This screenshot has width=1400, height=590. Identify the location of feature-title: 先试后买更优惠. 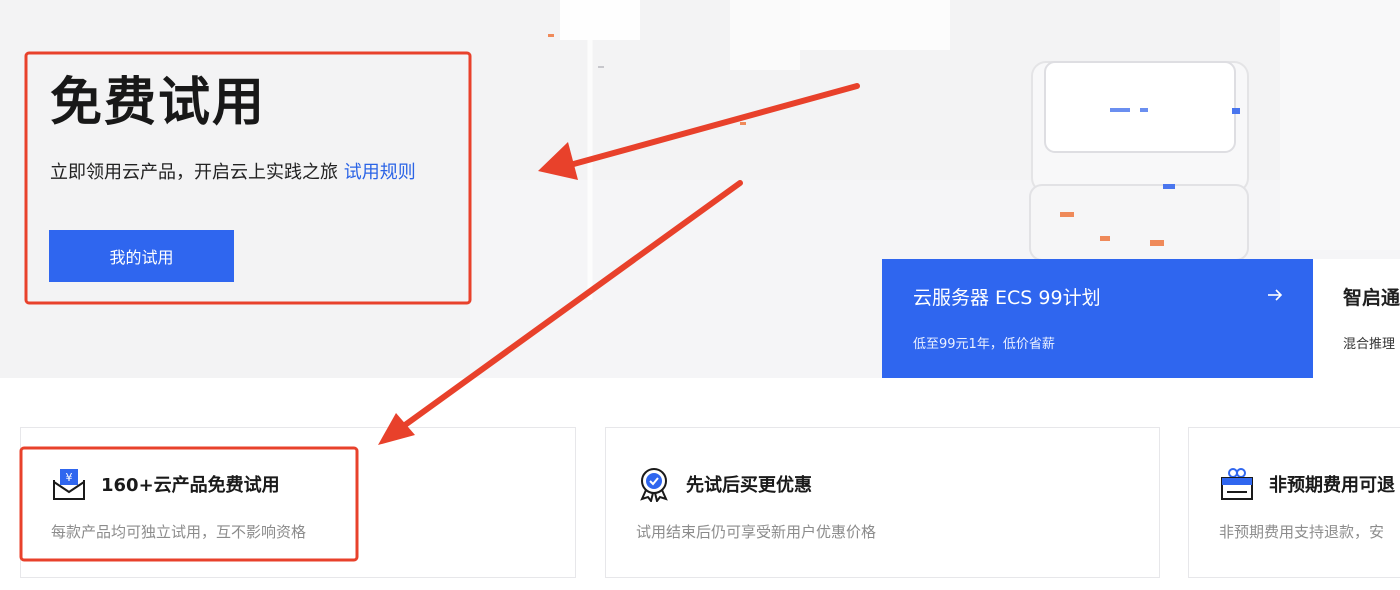
(749, 485).